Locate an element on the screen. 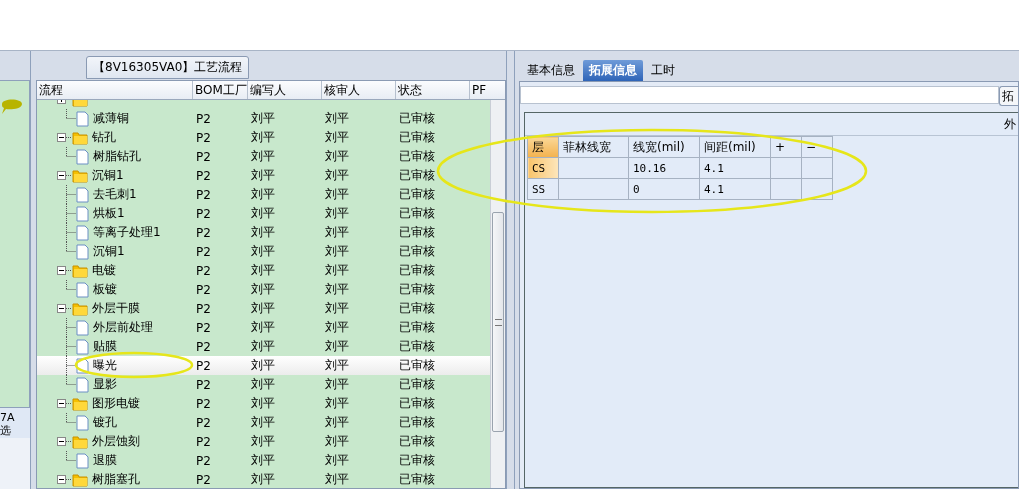 Image resolution: width=1019 pixels, height=489 pixels. tree-item-label: 电镀 is located at coordinates (104, 270).